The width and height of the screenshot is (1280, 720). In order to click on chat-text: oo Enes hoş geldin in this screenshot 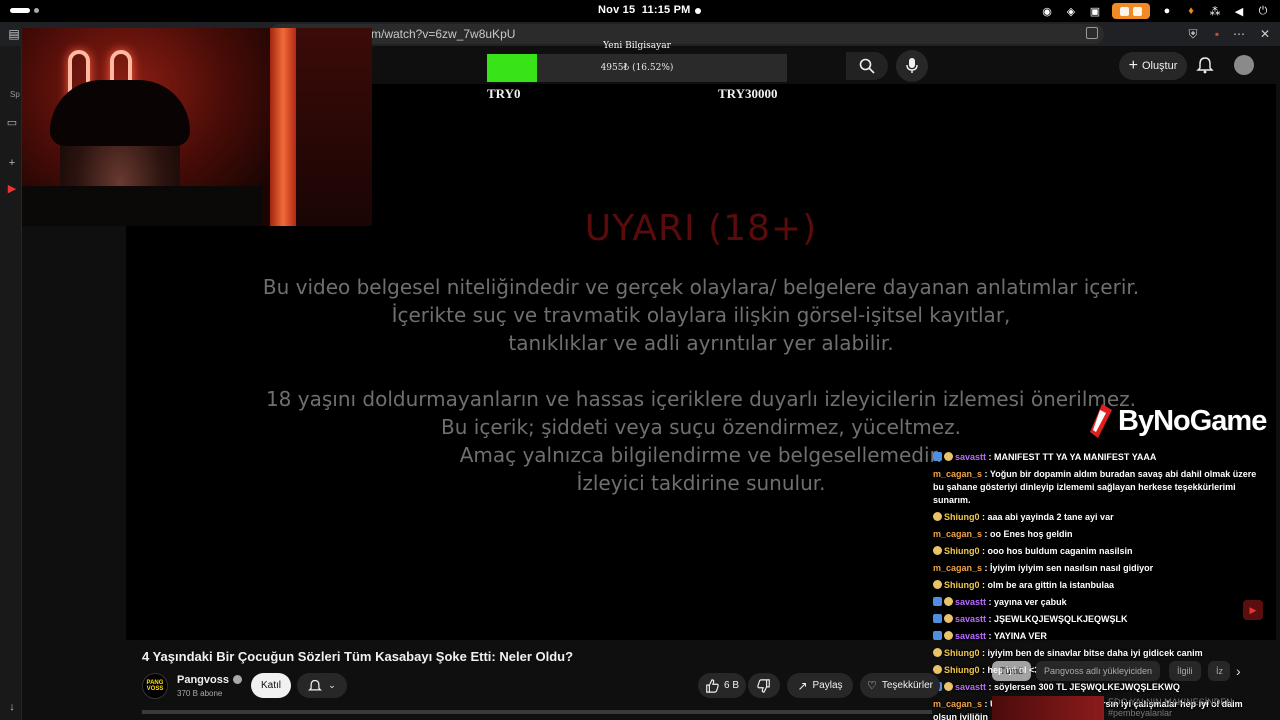, I will do `click(1031, 534)`.